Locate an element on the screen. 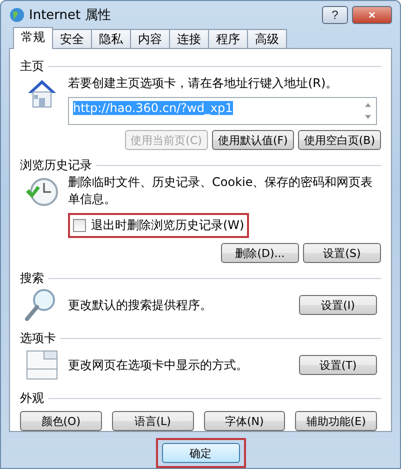 The width and height of the screenshot is (401, 469). button: 设置(T) is located at coordinates (338, 365).